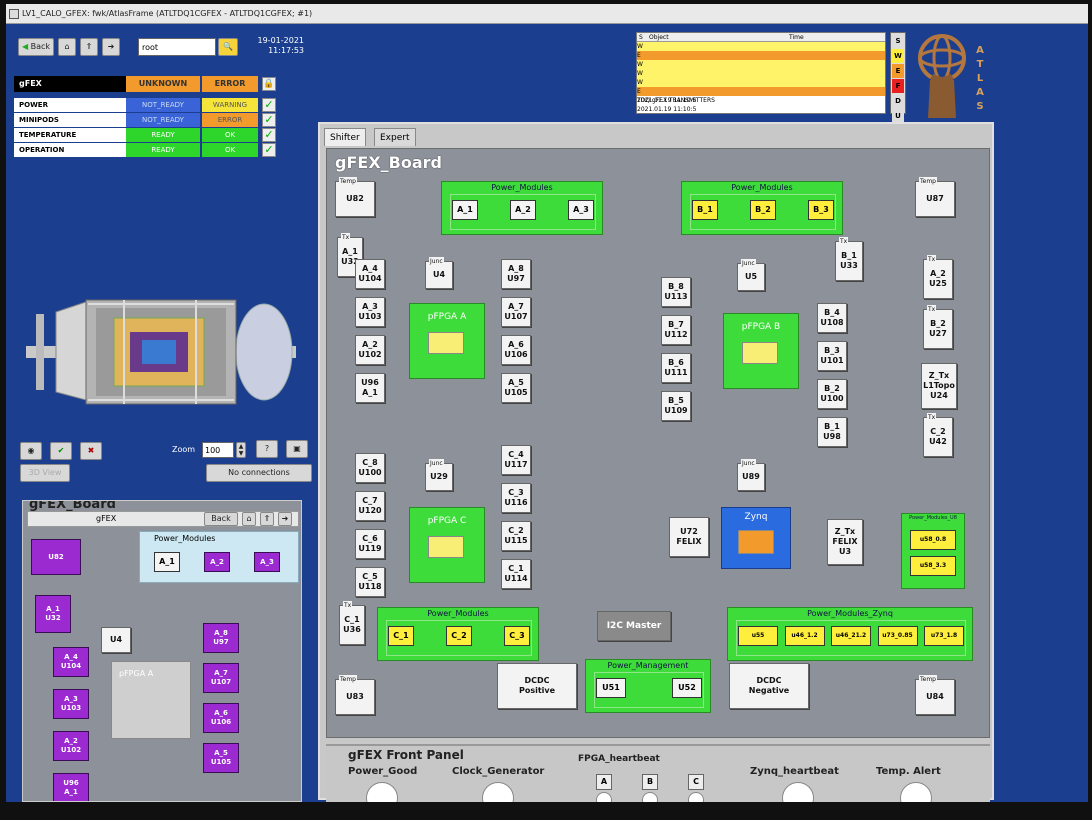 The height and width of the screenshot is (820, 1092). I want to click on zoom-stepper: ▲ ▼, so click(241, 450).